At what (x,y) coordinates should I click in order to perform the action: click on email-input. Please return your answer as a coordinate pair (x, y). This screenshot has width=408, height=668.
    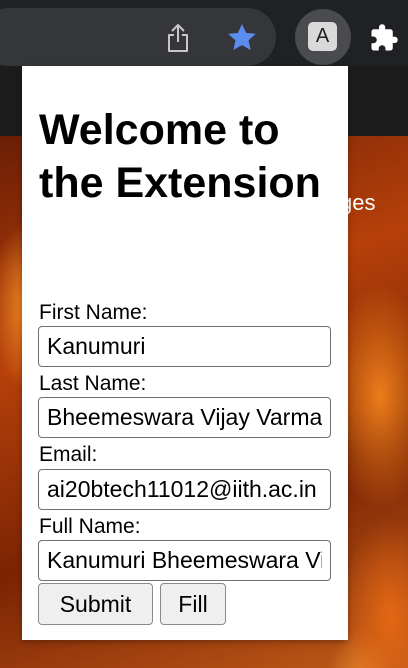
    Looking at the image, I should click on (184, 489).